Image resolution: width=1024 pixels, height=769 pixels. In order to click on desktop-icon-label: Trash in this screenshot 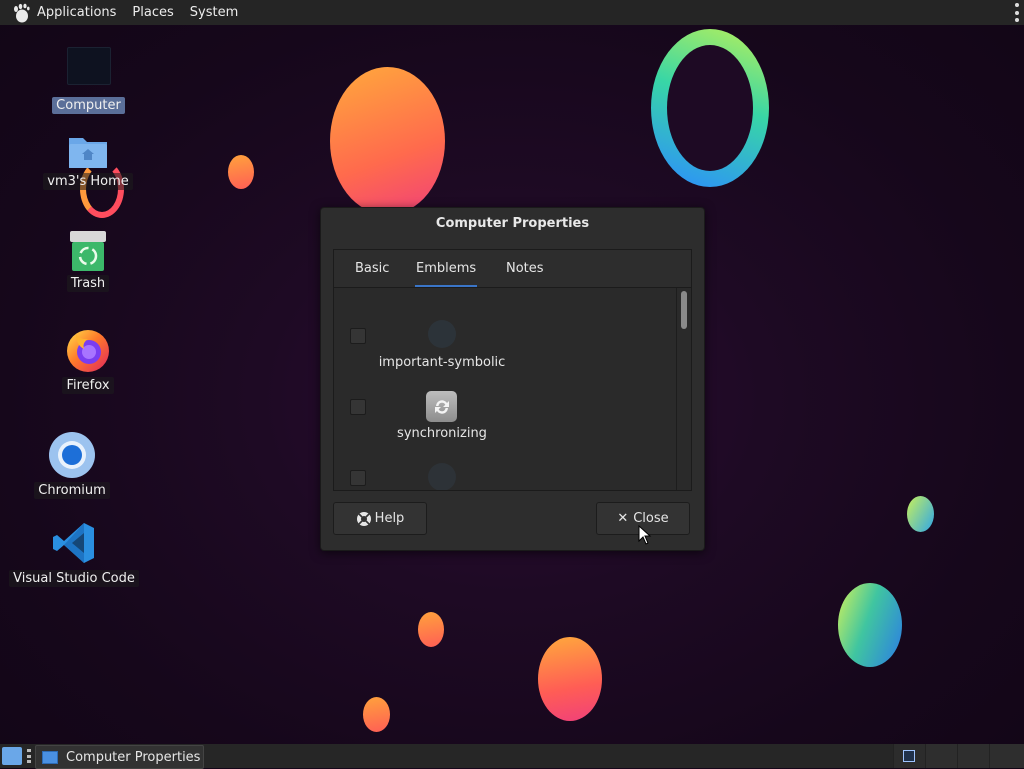, I will do `click(88, 283)`.